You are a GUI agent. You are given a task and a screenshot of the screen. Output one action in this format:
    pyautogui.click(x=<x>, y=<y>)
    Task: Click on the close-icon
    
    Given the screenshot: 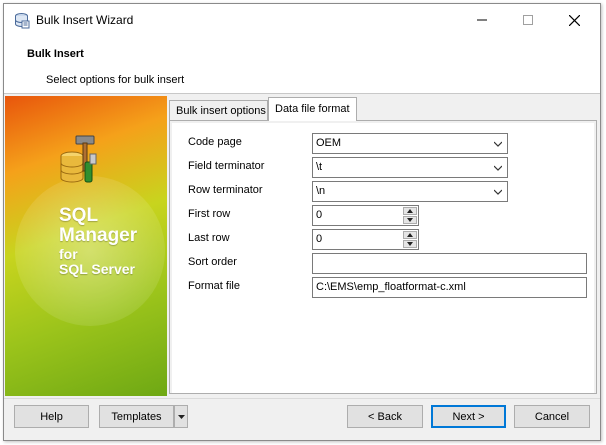 What is the action you would take?
    pyautogui.click(x=574, y=20)
    